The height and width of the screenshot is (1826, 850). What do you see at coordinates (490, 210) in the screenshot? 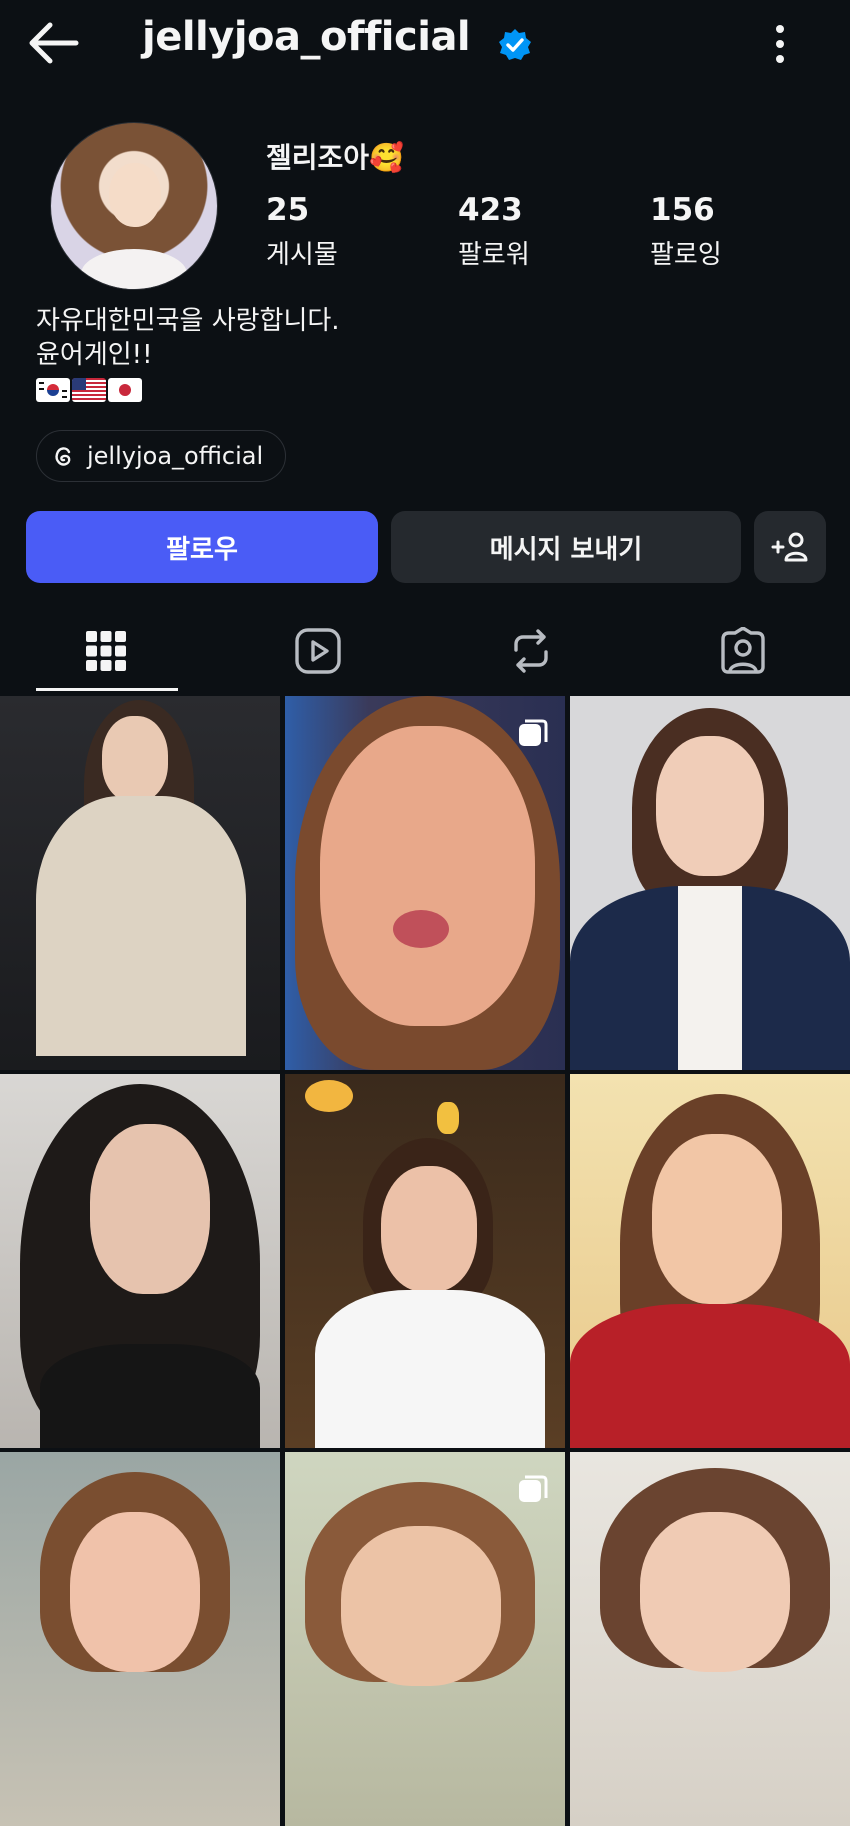
I see `stat-followers-count: 423` at bounding box center [490, 210].